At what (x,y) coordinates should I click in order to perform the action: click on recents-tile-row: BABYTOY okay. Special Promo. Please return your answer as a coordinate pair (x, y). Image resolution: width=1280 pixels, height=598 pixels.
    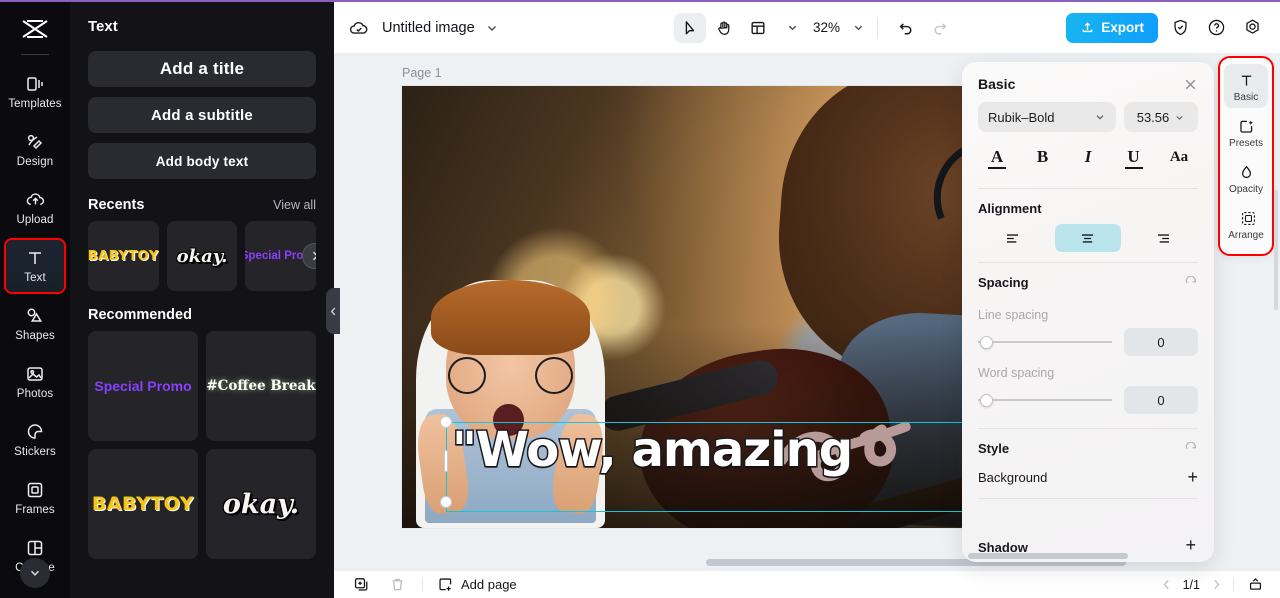
    Looking at the image, I should click on (202, 256).